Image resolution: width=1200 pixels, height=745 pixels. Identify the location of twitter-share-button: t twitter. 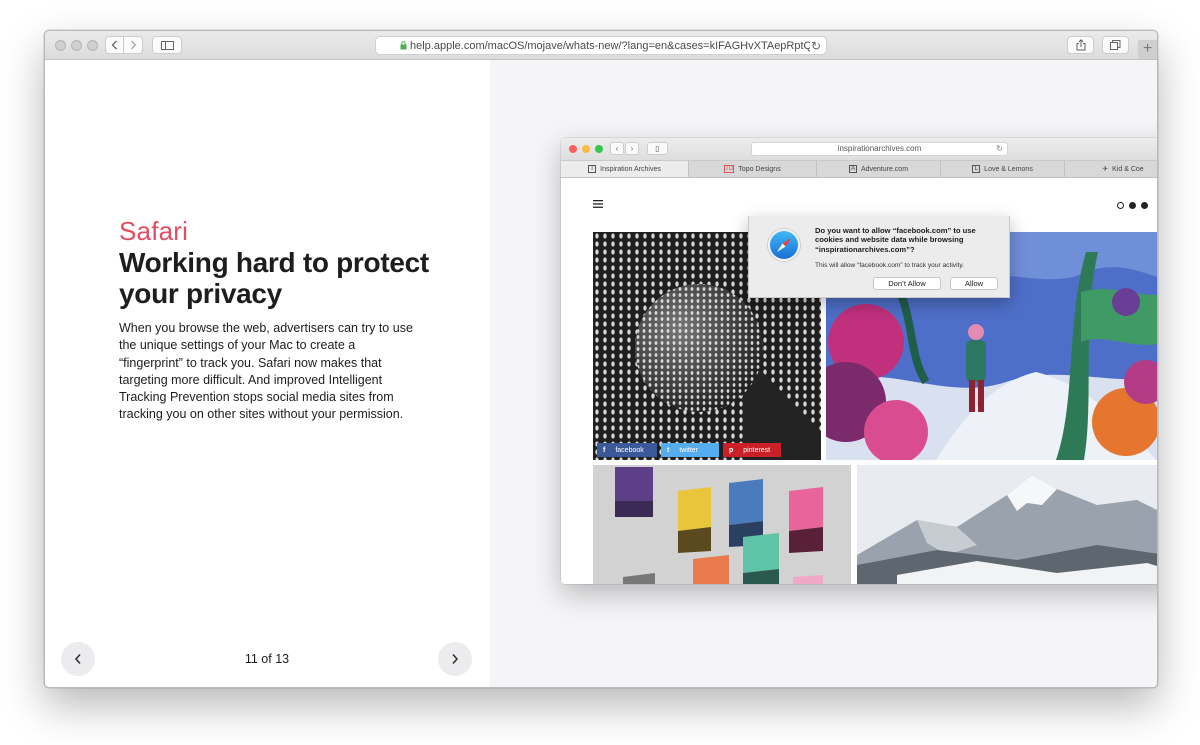
(690, 450).